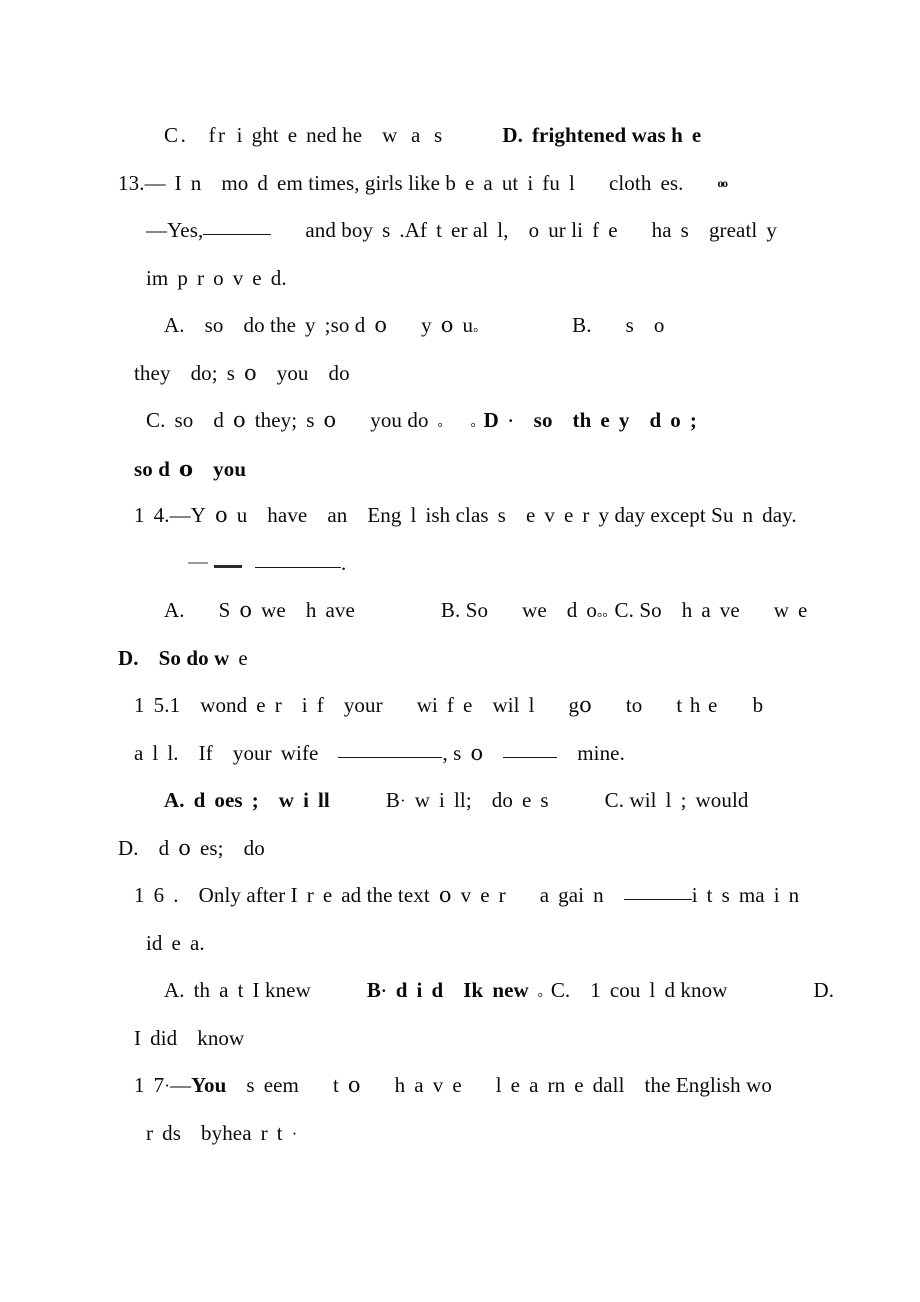  Describe the element at coordinates (668, 800) in the screenshot. I see `q15-opt-c-fragment-1: l` at that location.